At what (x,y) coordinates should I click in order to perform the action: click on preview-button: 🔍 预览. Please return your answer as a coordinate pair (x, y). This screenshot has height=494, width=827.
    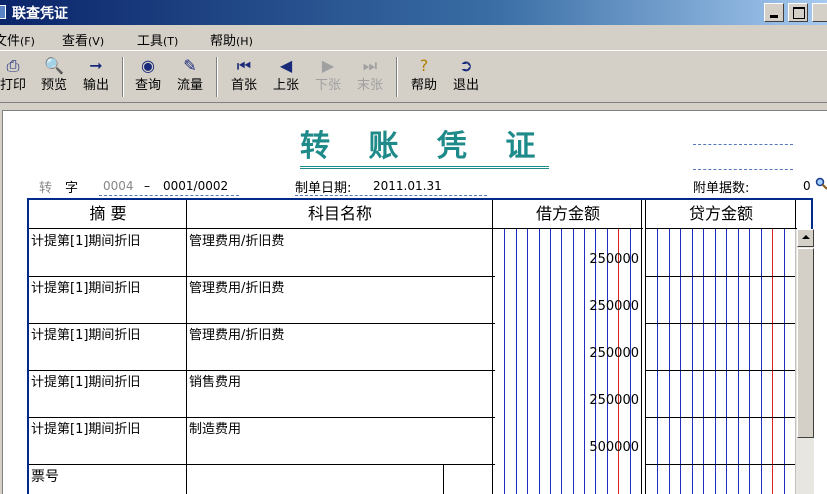
    Looking at the image, I should click on (54, 77).